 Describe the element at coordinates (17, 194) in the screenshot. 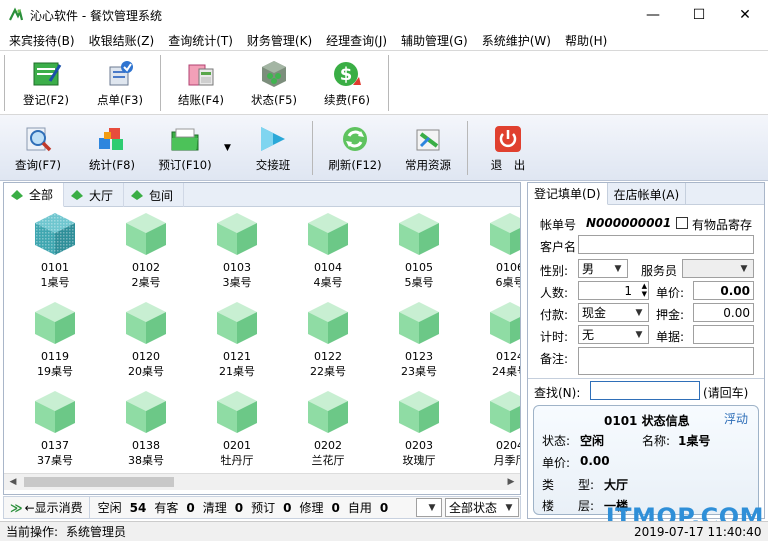

I see `area-icon` at that location.